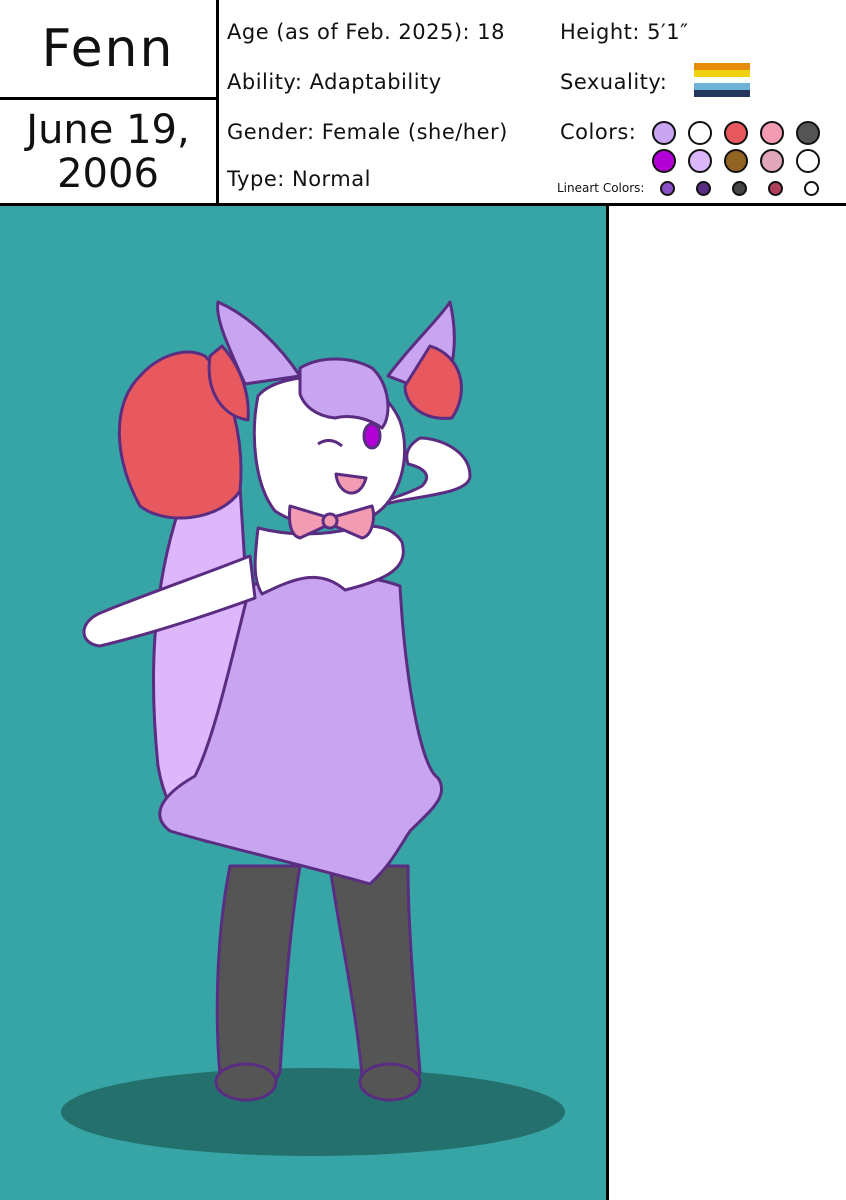 Image resolution: width=846 pixels, height=1200 pixels. What do you see at coordinates (299, 179) in the screenshot?
I see `info-type: Type: Normal` at bounding box center [299, 179].